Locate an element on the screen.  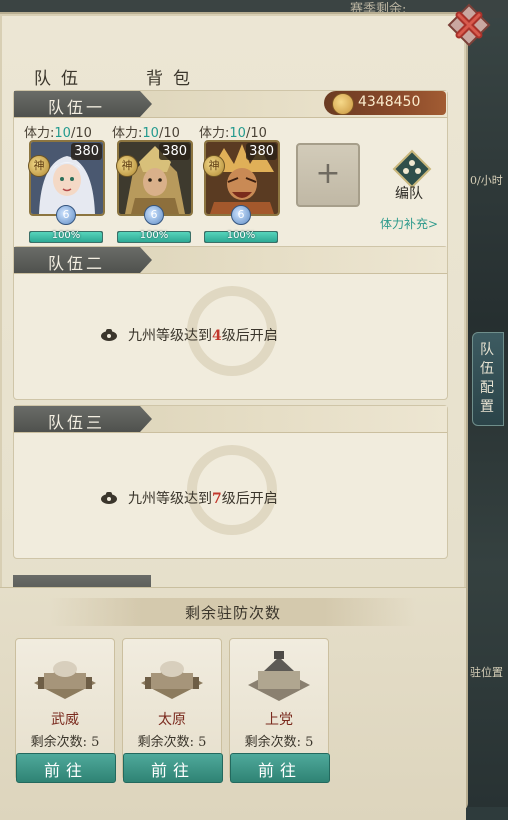
hero-hp-text-2: 100% is located at coordinates (154, 235).